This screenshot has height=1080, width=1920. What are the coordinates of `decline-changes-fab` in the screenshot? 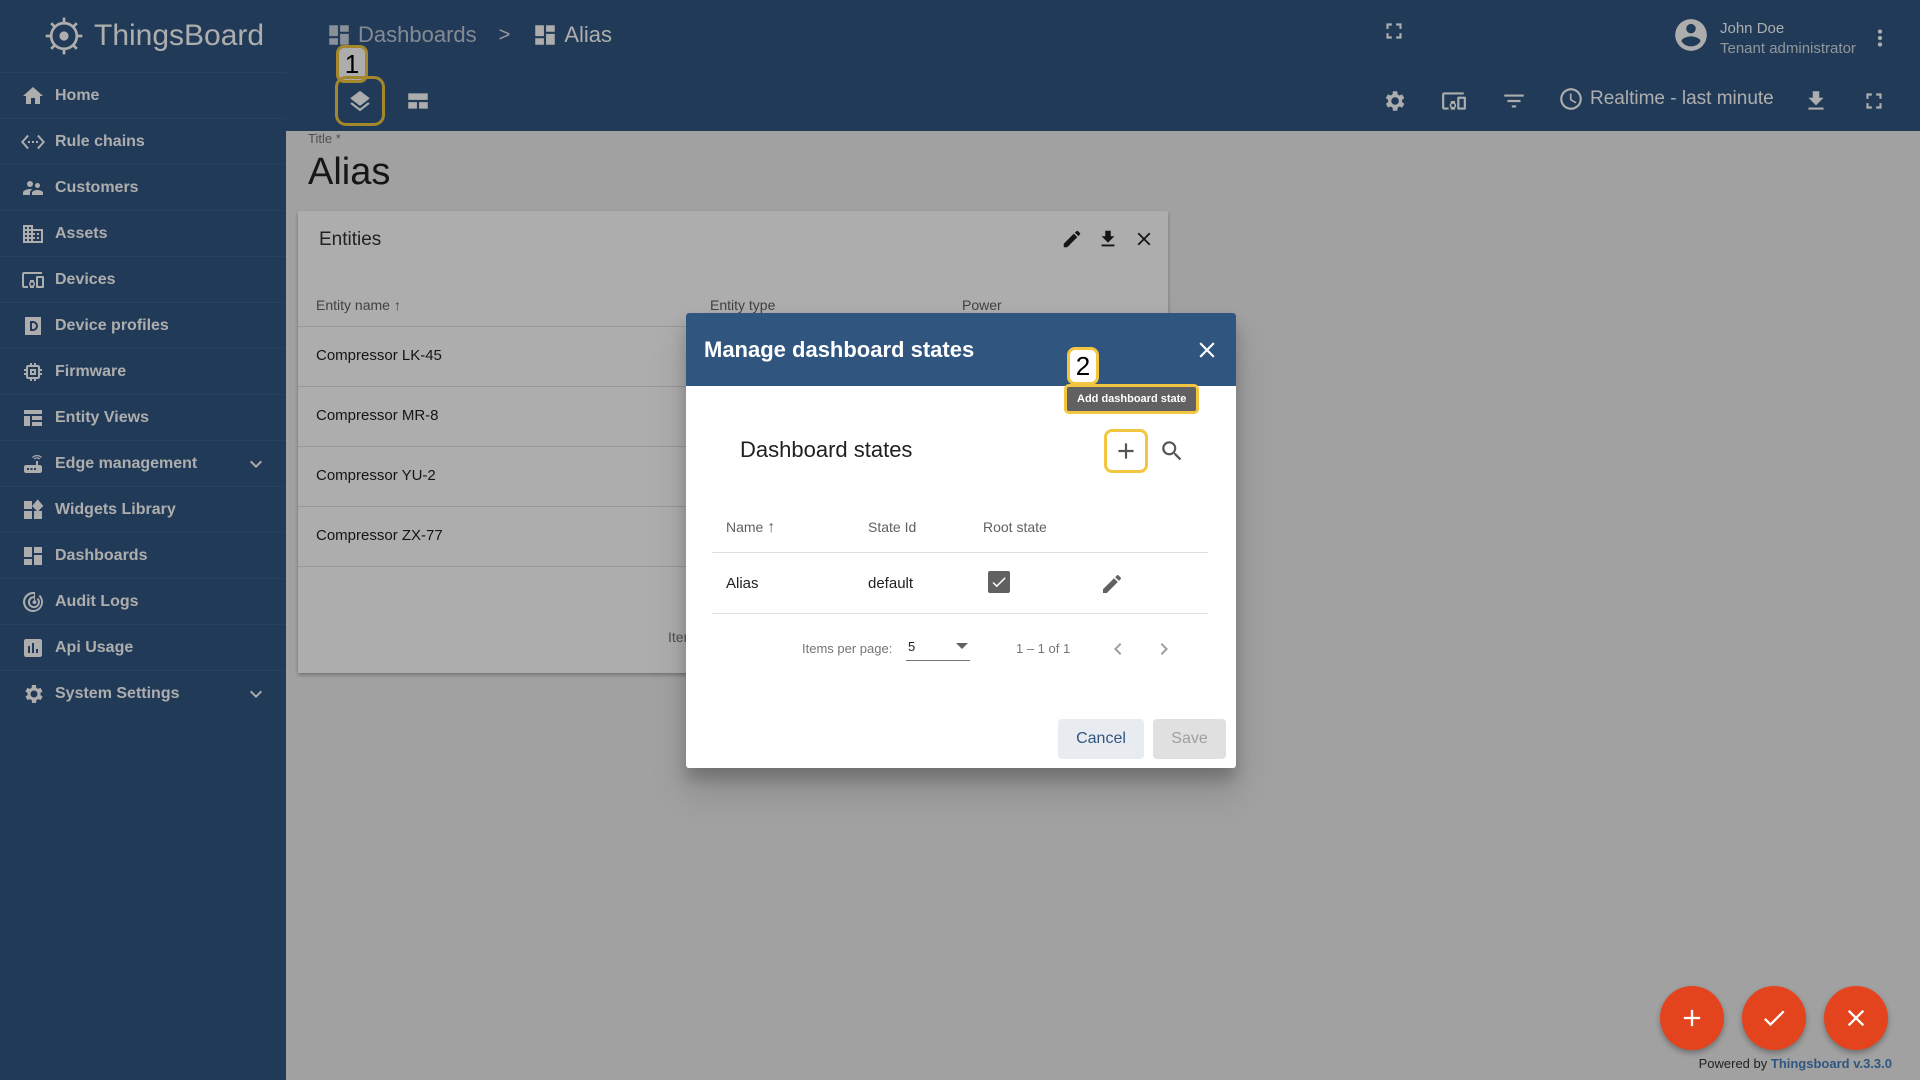 It's located at (1856, 1018).